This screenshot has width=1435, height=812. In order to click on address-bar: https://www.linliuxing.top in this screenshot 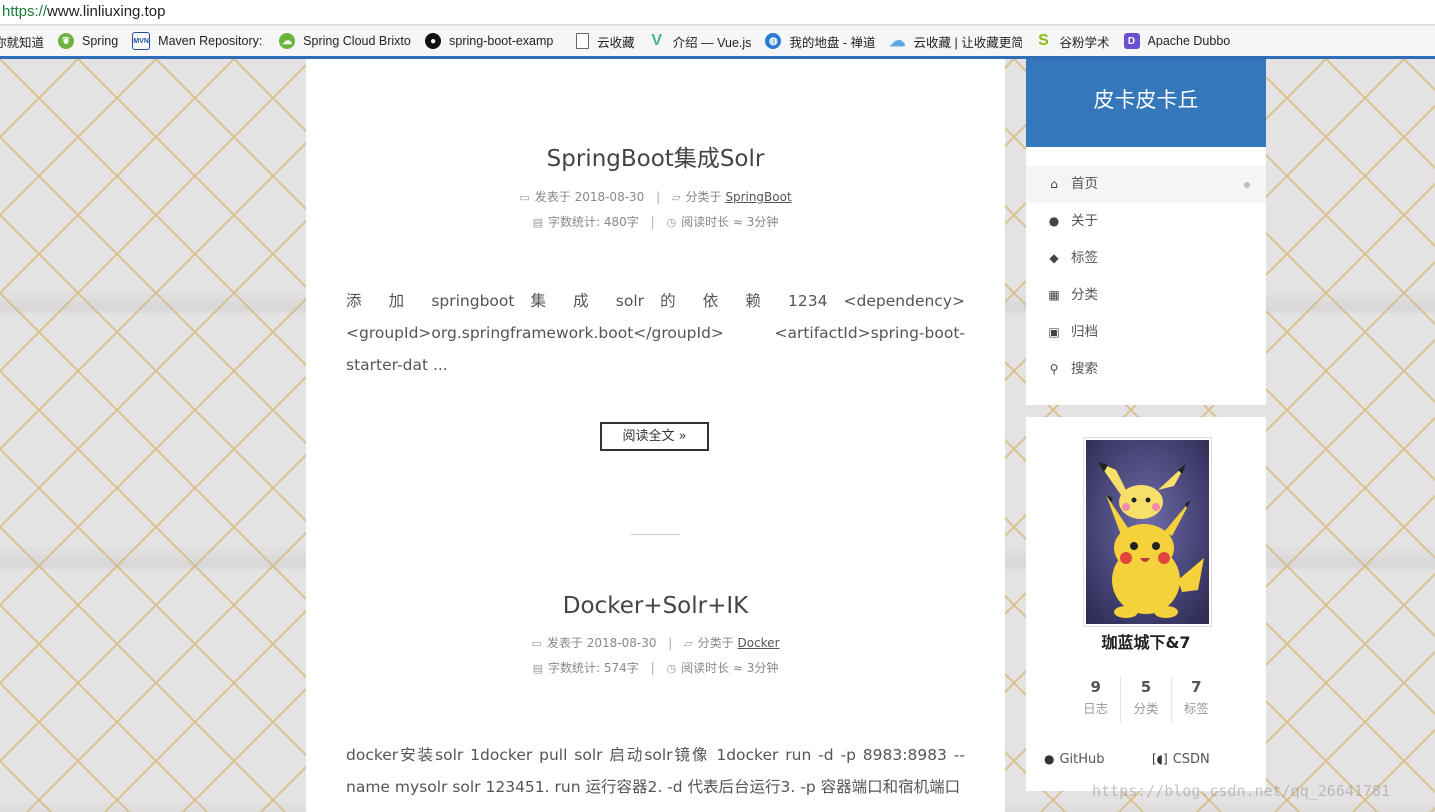, I will do `click(717, 12)`.